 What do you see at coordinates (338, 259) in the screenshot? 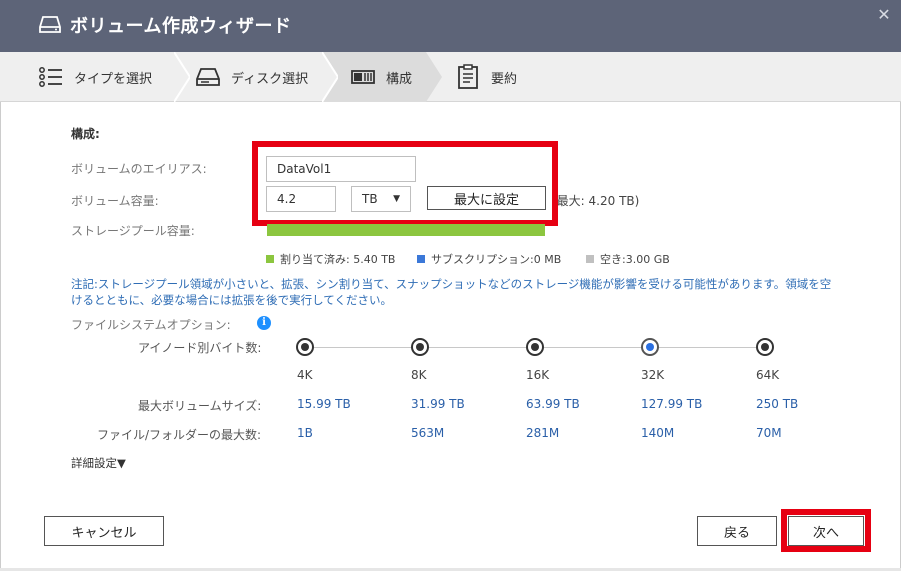
I see `legend-text: 割り当て済み: 5.40 TB` at bounding box center [338, 259].